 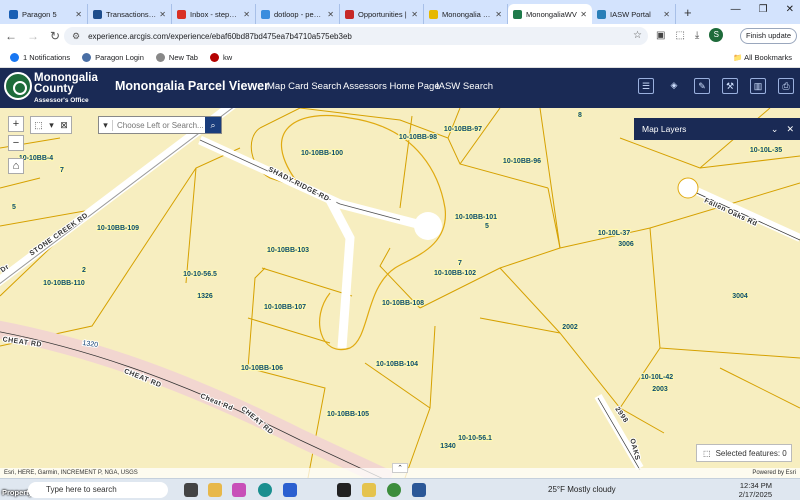 What do you see at coordinates (400, 468) in the screenshot?
I see `expand-attribution-icon: ⌃` at bounding box center [400, 468].